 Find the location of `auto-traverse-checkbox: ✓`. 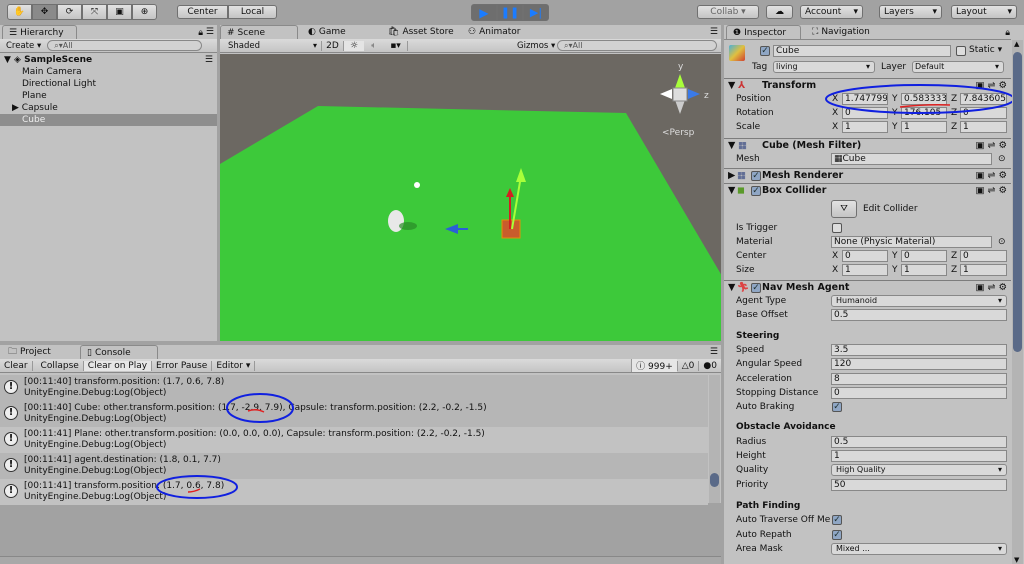

auto-traverse-checkbox: ✓ is located at coordinates (837, 520).